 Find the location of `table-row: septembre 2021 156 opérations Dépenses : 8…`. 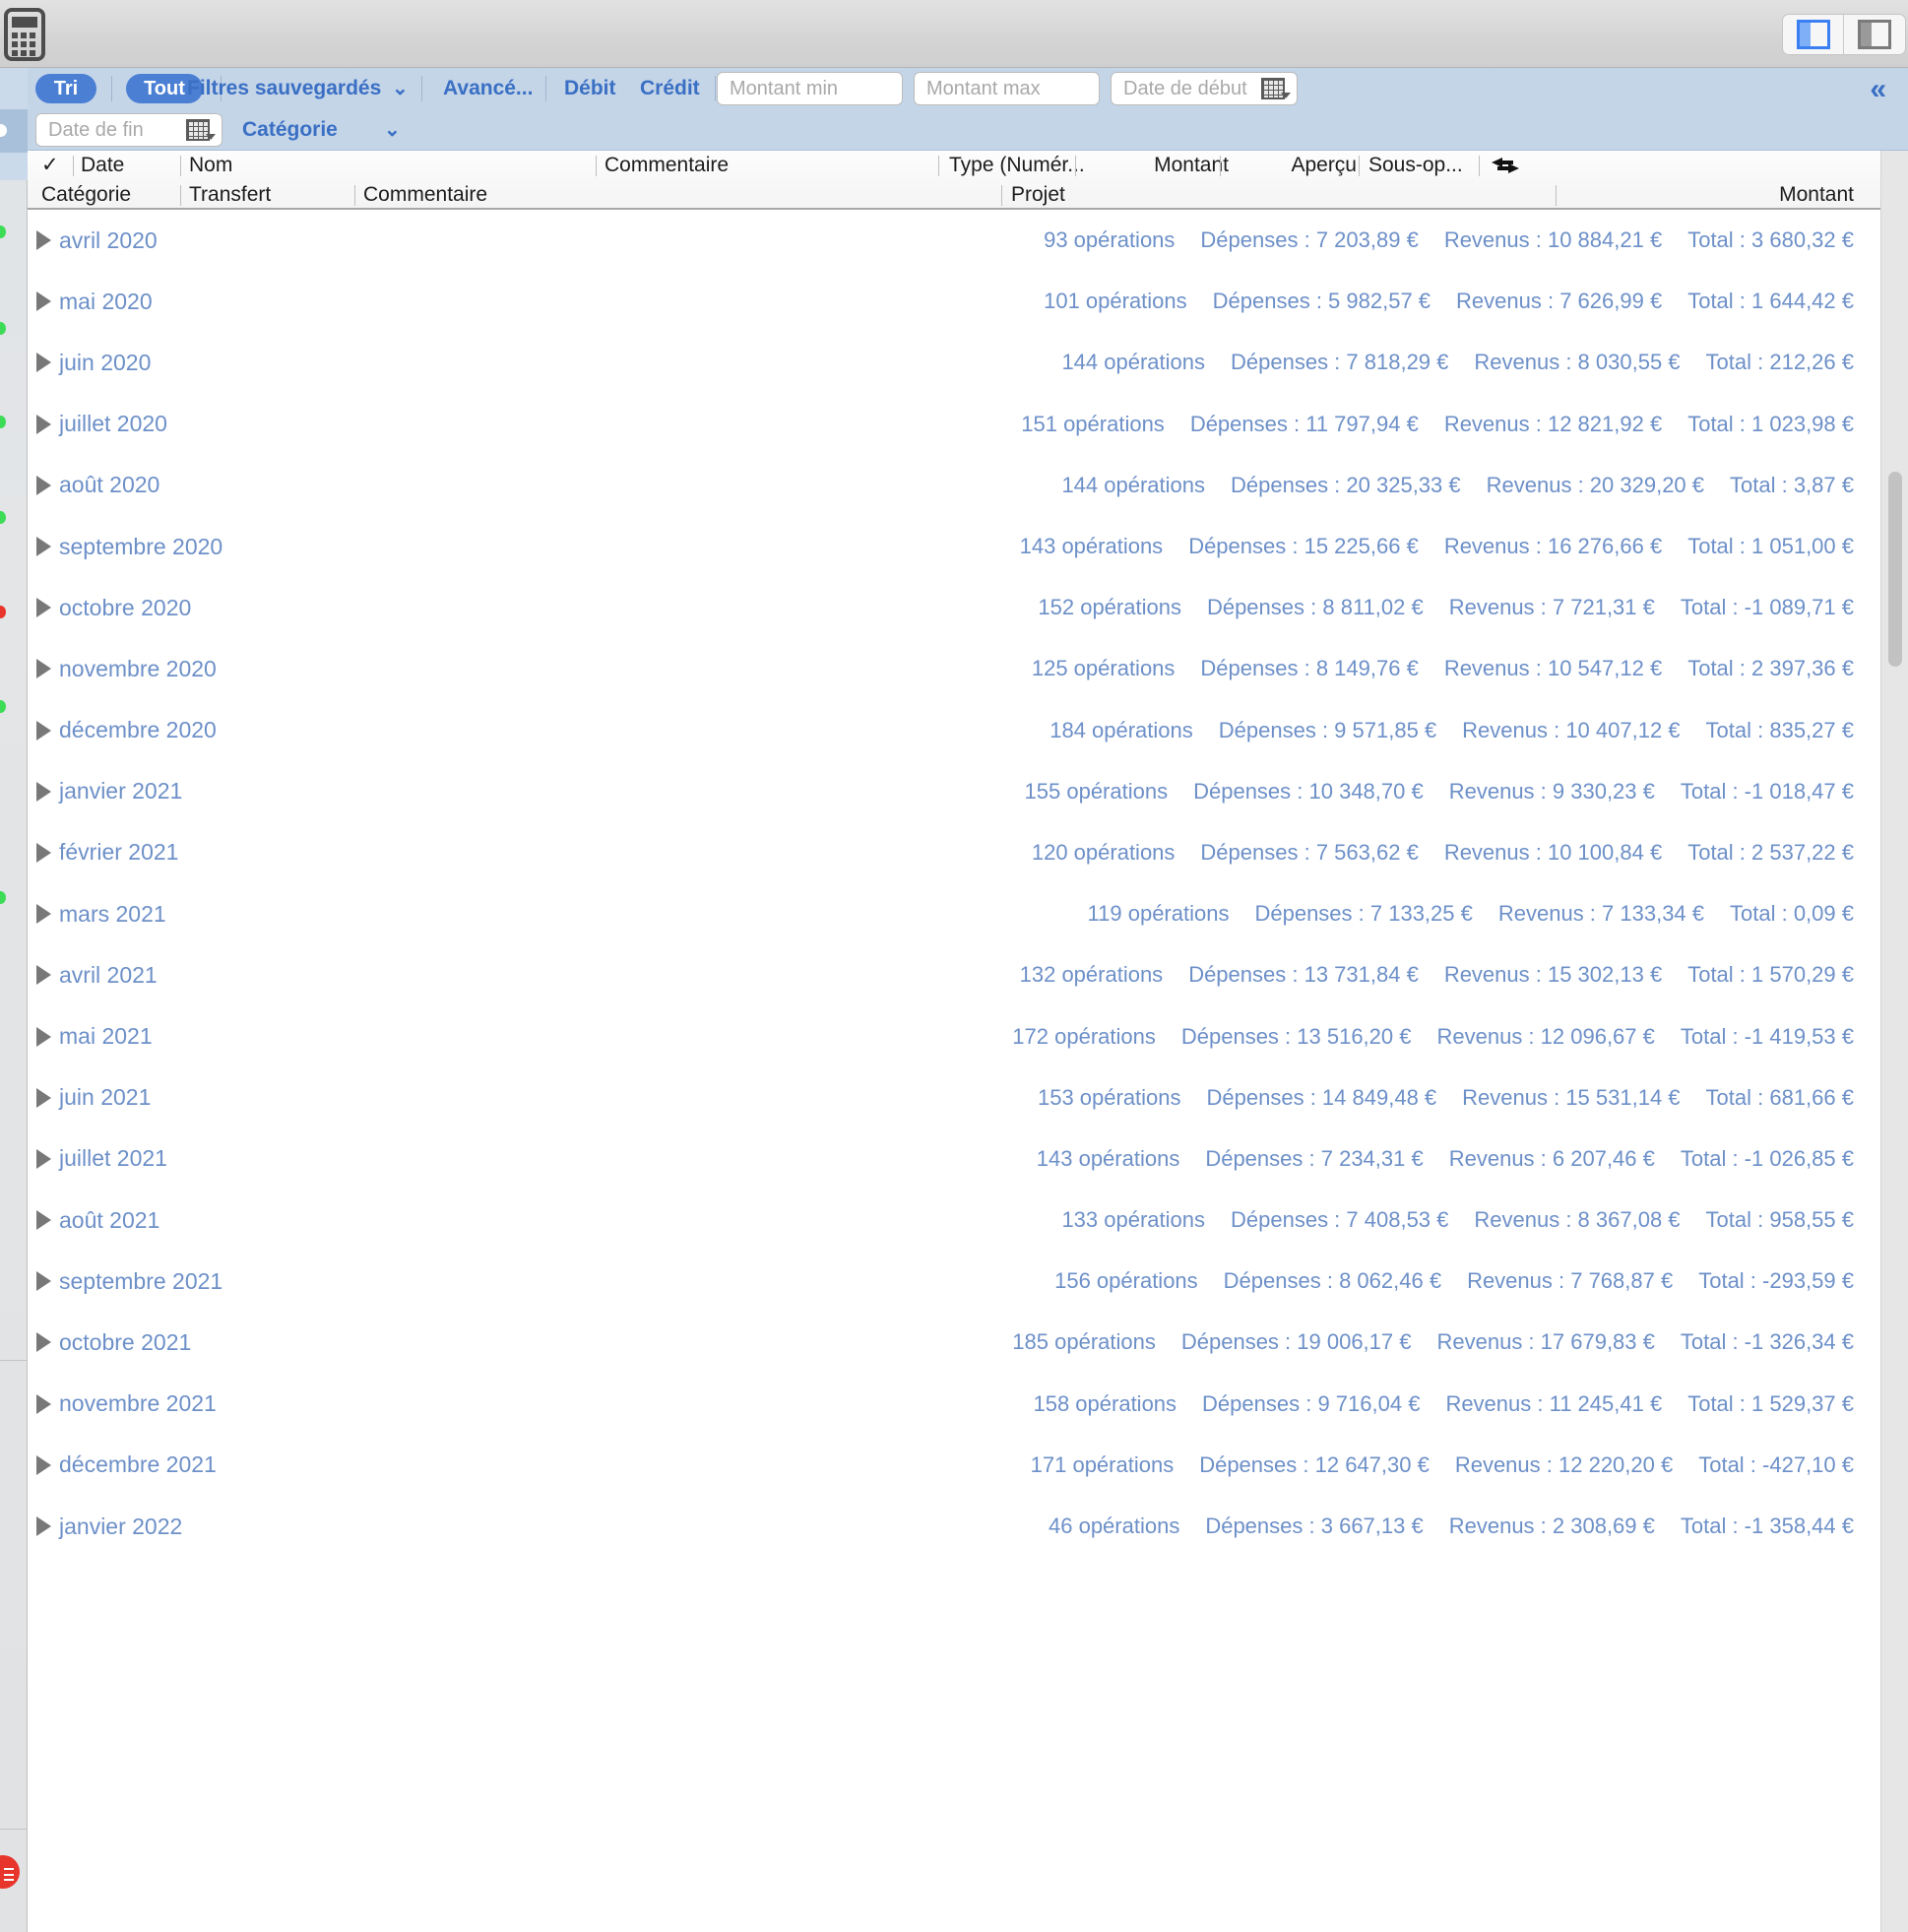

table-row: septembre 2021 156 opérations Dépenses : 8… is located at coordinates (954, 1281).